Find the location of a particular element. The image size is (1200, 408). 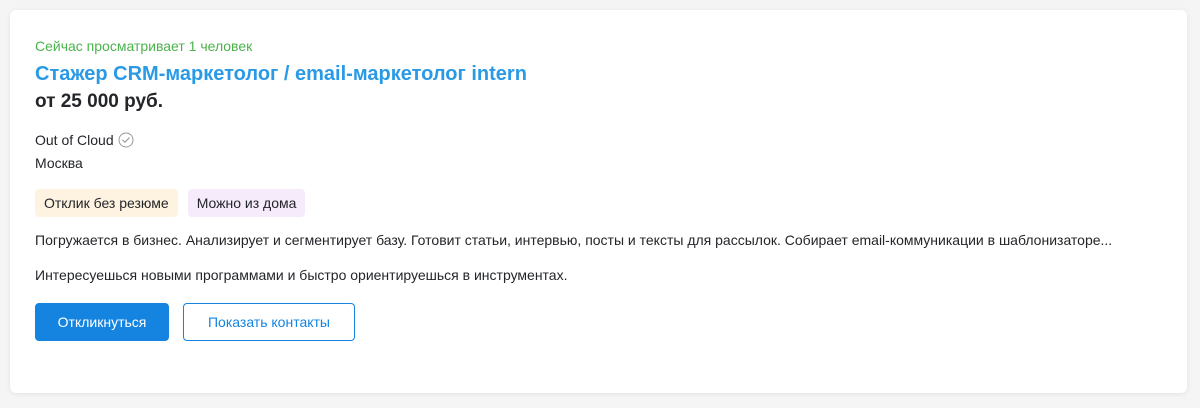

company-row: Out of Cloud is located at coordinates (599, 140).